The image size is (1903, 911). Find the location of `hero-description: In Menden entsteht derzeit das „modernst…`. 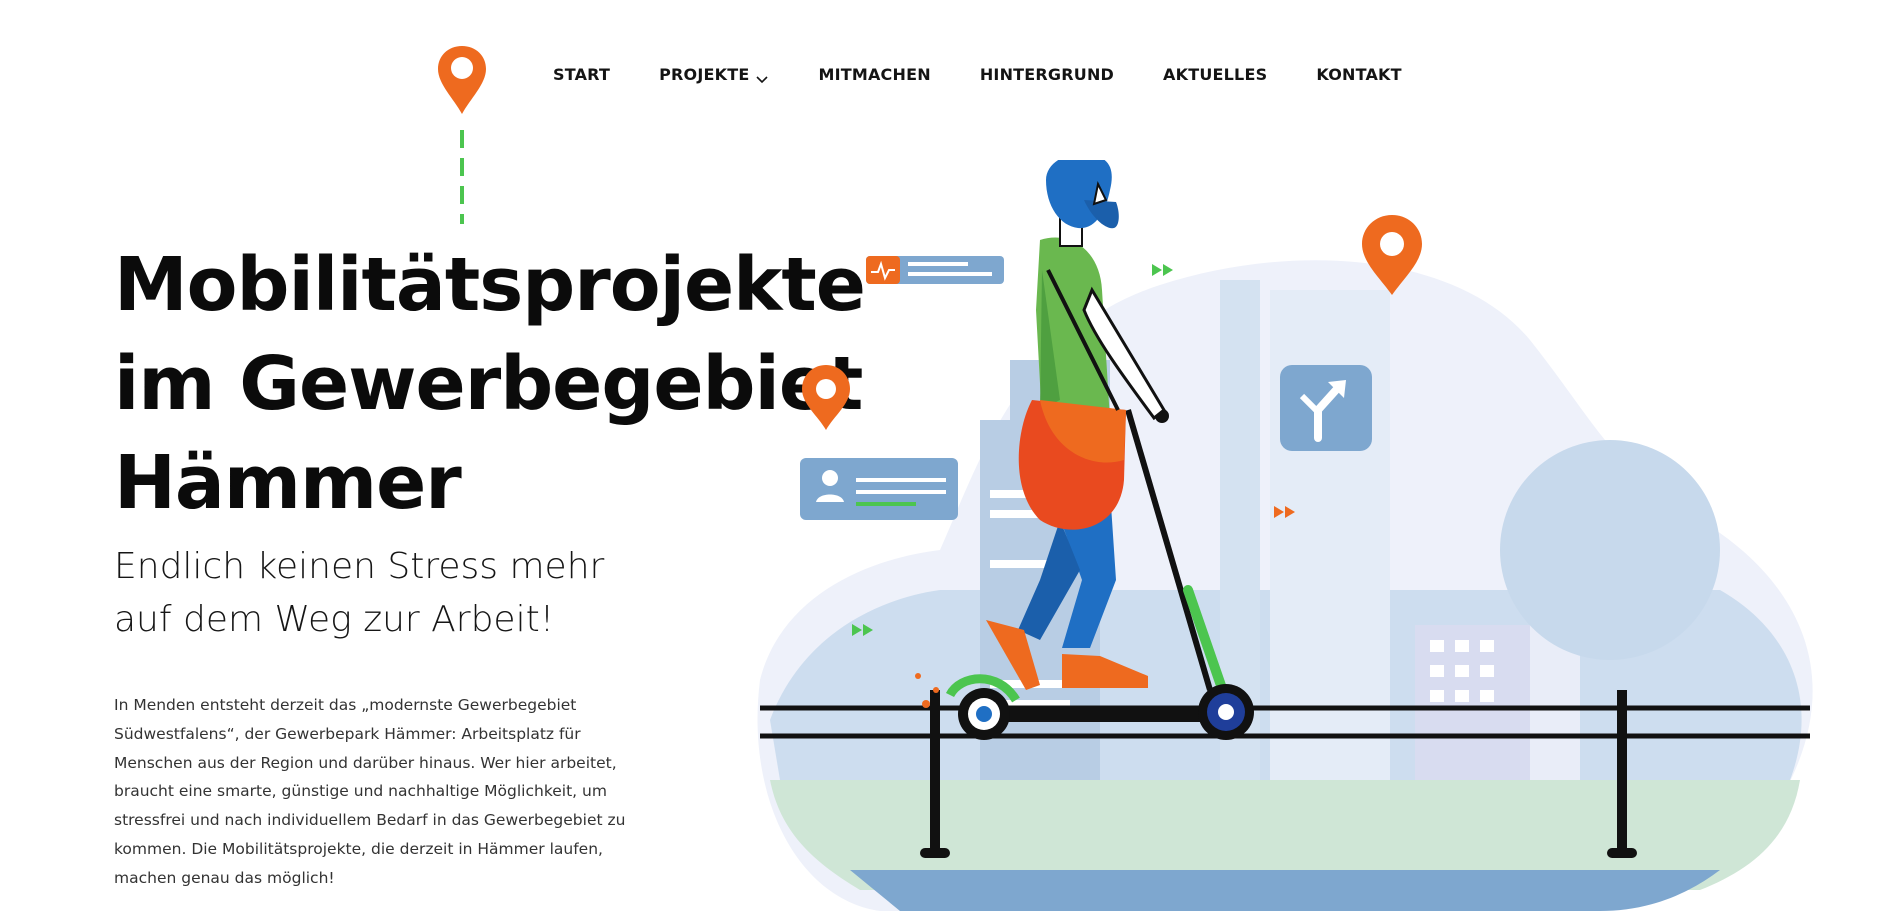

hero-description: In Menden entsteht derzeit das „modernst… is located at coordinates (394, 792).